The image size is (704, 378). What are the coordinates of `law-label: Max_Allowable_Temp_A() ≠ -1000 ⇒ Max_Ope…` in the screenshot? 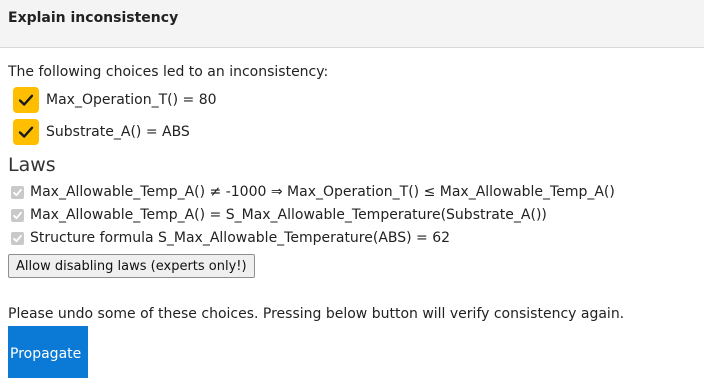 It's located at (322, 192).